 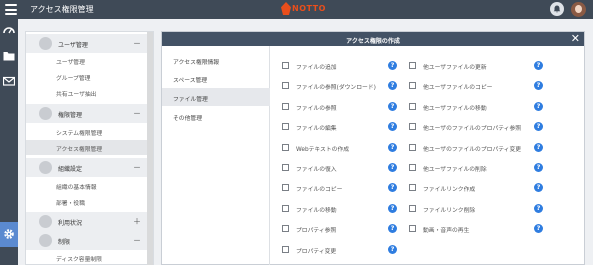 I want to click on permission-row: ファイルの編集, so click(x=333, y=127).